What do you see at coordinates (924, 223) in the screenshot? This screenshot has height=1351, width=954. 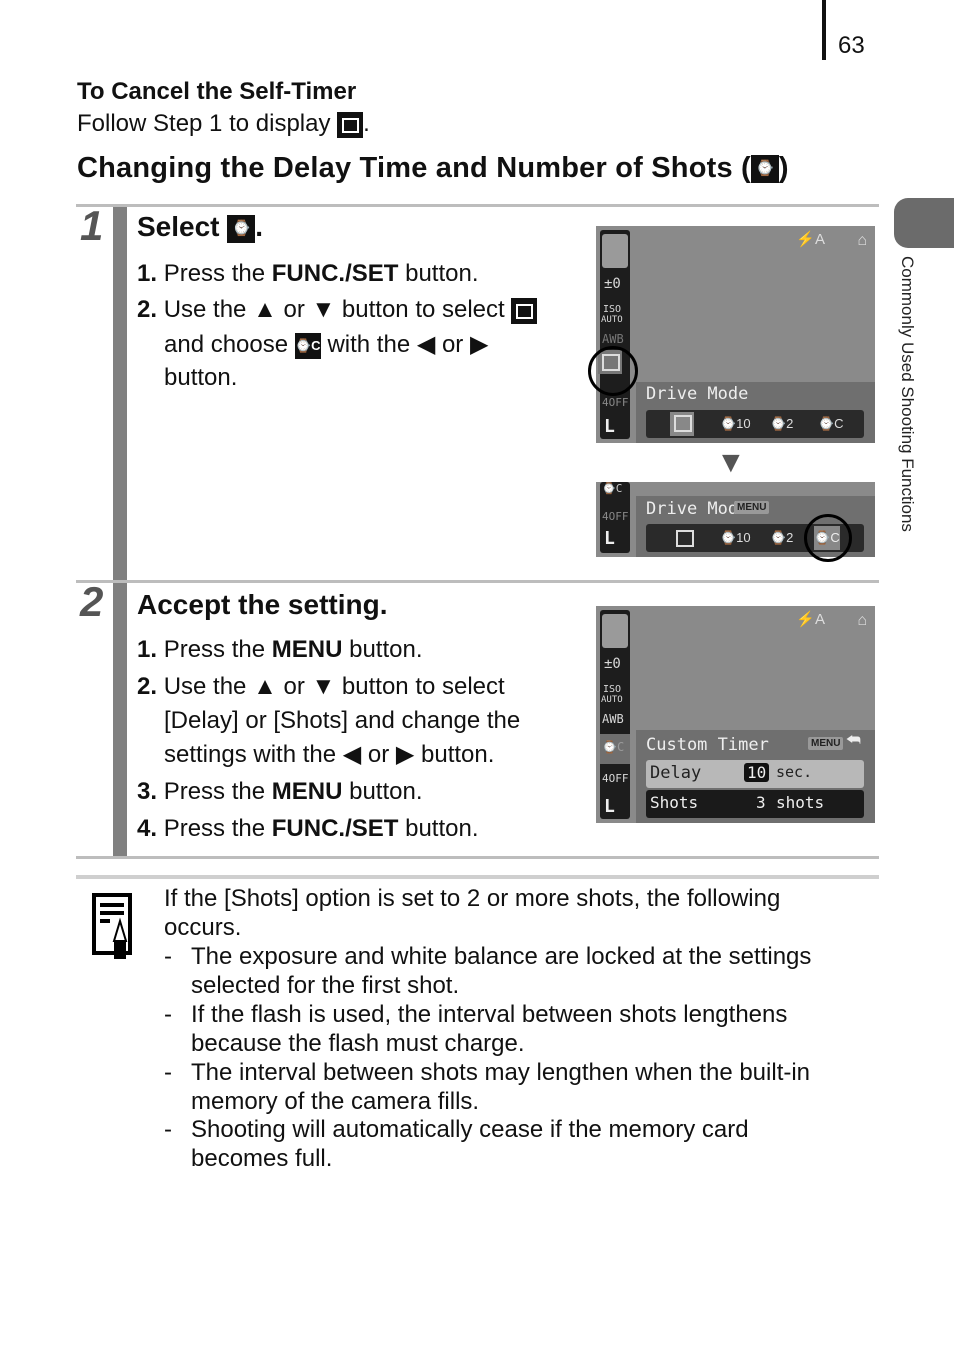 I see `chapter-tab` at bounding box center [924, 223].